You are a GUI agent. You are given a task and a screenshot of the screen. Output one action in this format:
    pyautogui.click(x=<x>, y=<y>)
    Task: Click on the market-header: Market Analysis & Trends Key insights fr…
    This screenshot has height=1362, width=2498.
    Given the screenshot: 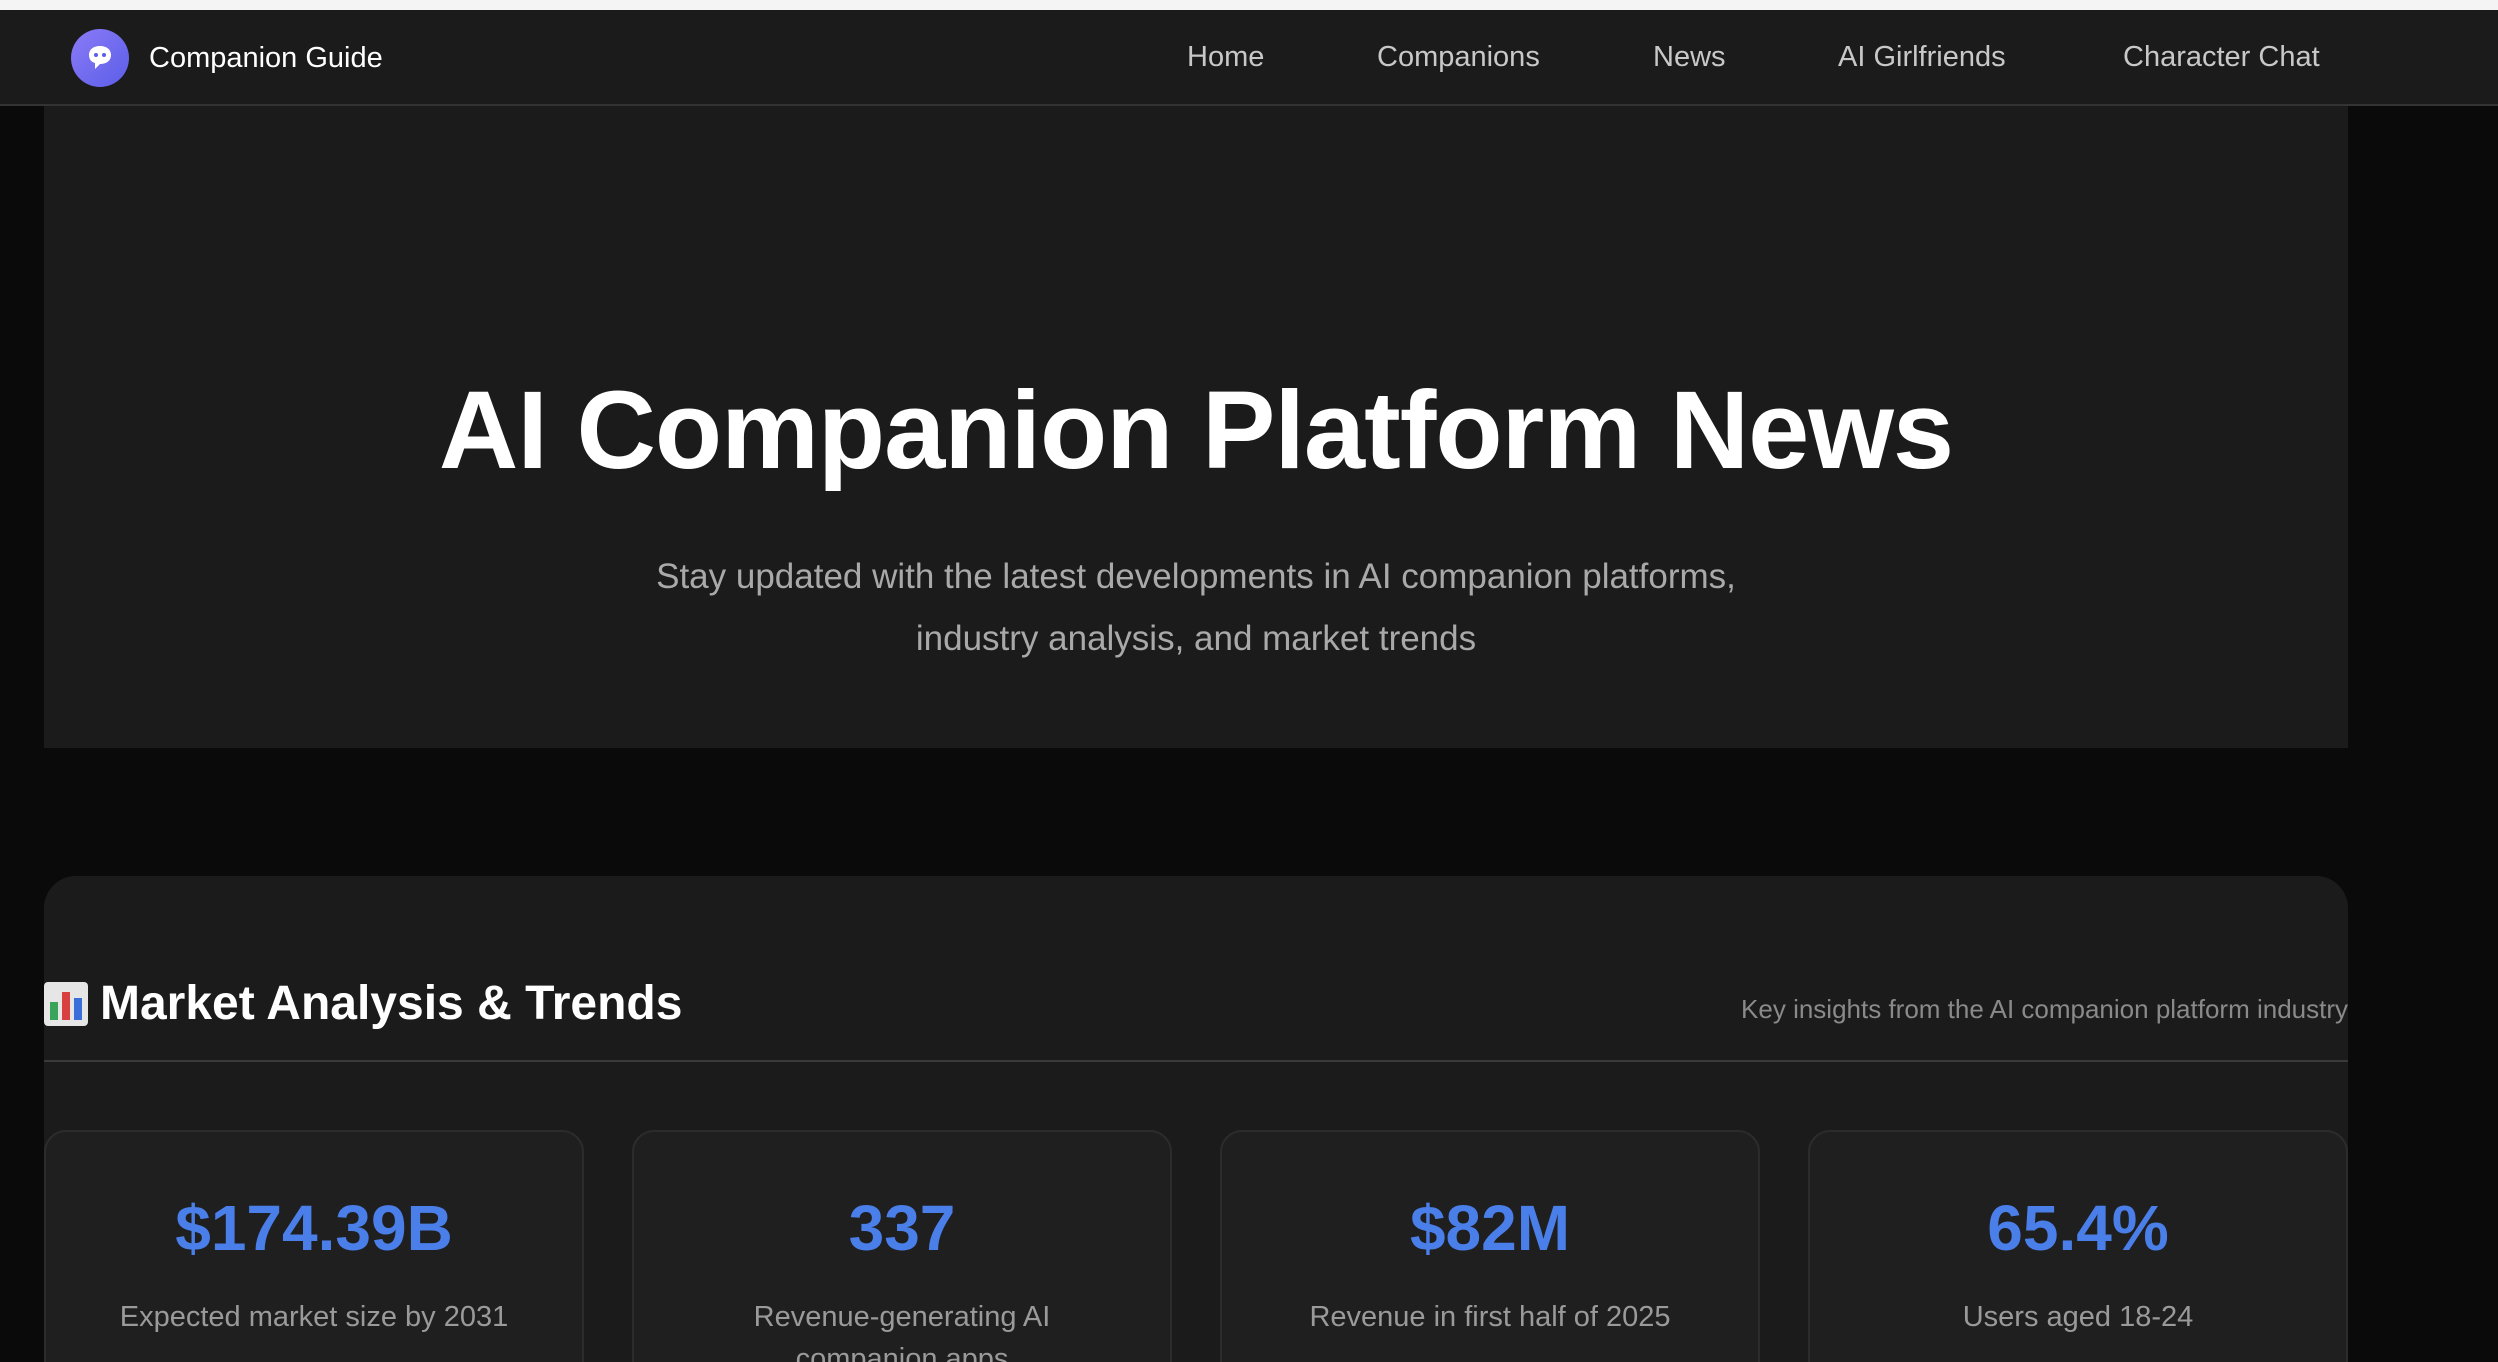 What is the action you would take?
    pyautogui.click(x=1196, y=969)
    